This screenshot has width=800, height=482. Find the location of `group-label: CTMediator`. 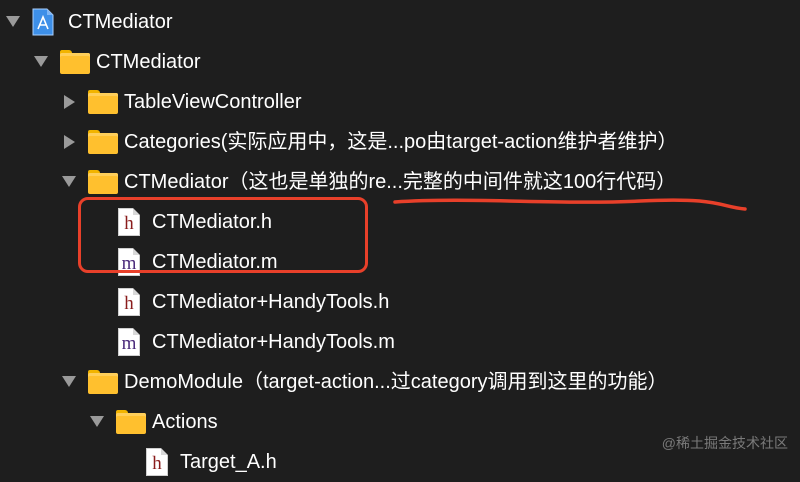

group-label: CTMediator is located at coordinates (148, 62).